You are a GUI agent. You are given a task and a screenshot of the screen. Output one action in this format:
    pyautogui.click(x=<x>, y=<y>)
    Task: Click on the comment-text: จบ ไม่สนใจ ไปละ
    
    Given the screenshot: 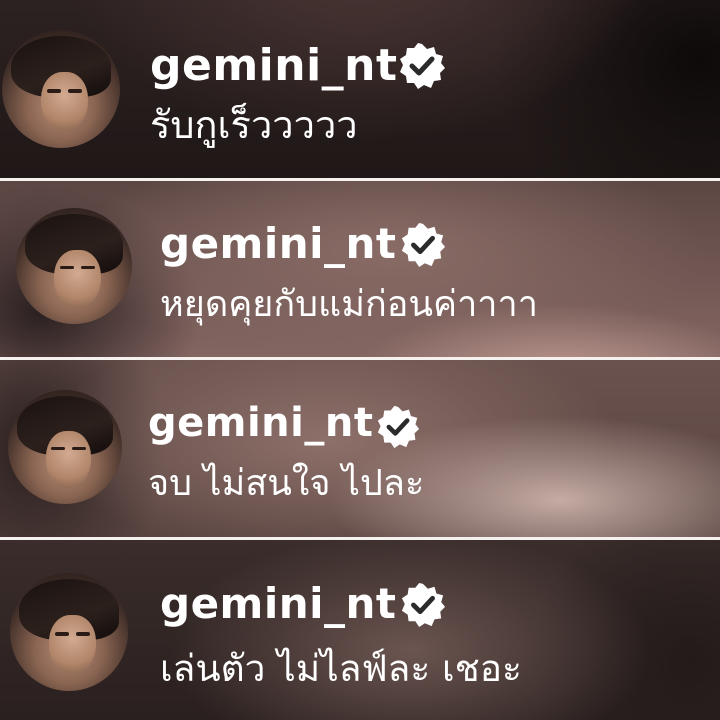 What is the action you would take?
    pyautogui.click(x=286, y=483)
    